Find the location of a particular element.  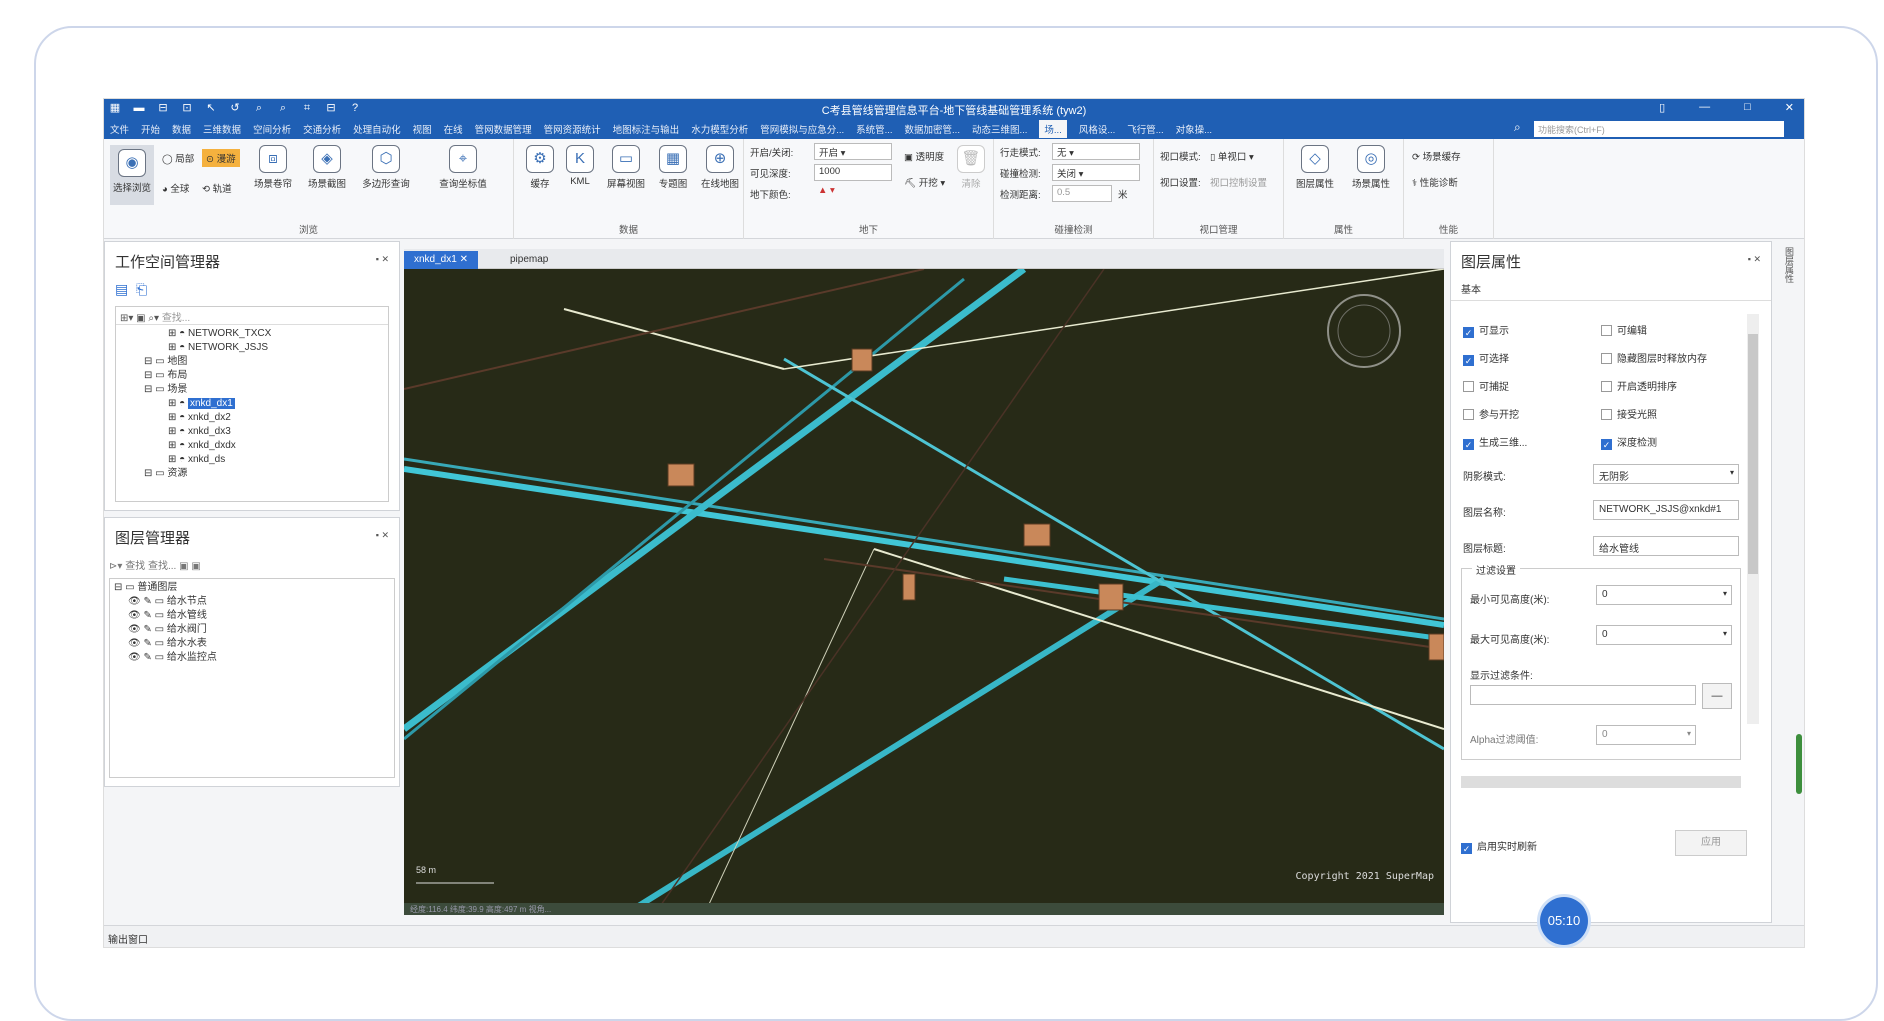

property-checkbox: 参与开挖 is located at coordinates (1491, 413).